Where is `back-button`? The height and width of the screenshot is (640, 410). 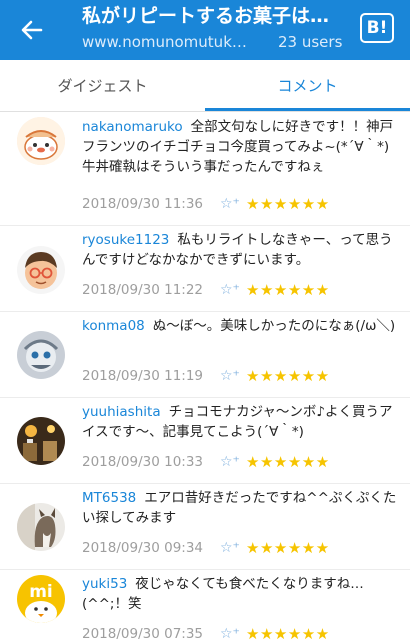 back-button is located at coordinates (32, 30).